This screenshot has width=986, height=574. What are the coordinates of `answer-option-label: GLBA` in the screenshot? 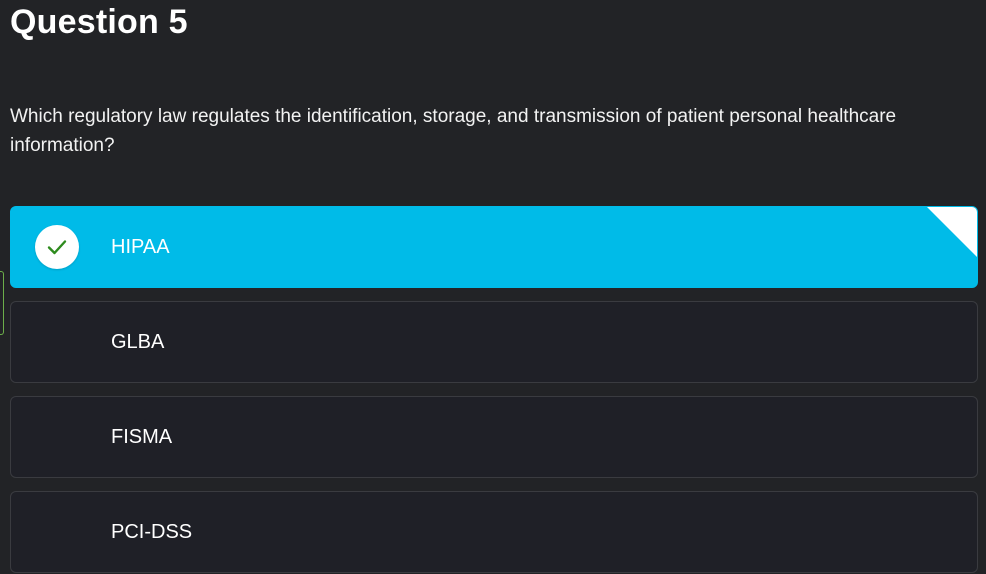 It's located at (138, 342).